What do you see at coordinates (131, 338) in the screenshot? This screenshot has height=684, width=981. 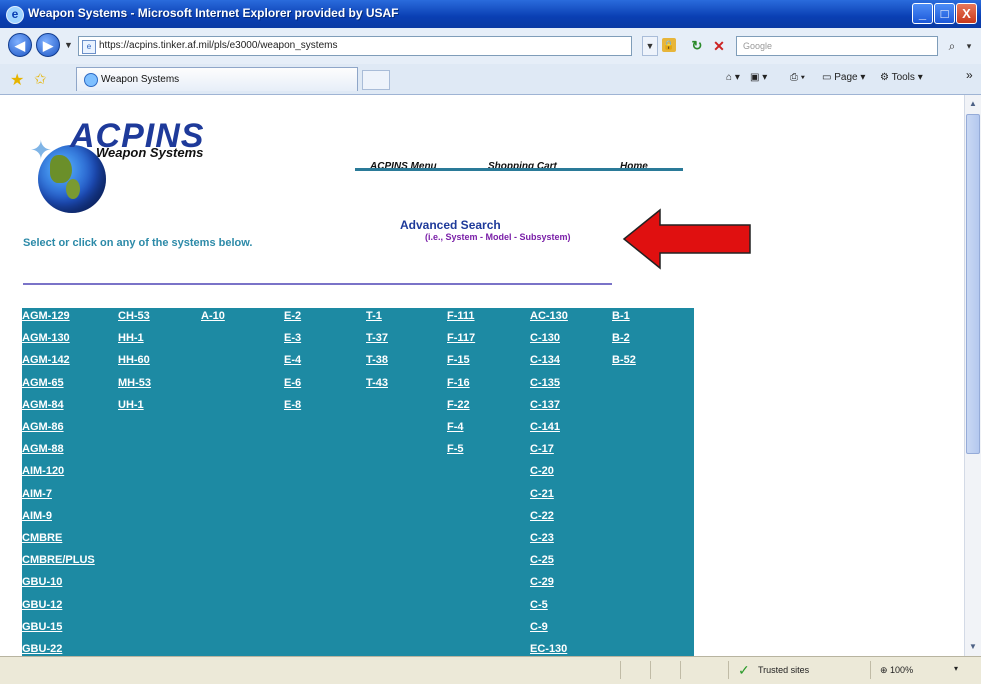 I see `system-link-hh-1: HH-1` at bounding box center [131, 338].